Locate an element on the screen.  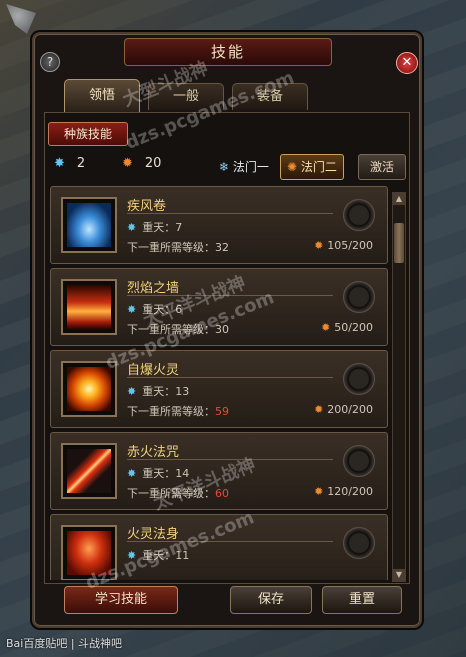
footer-credit: Bai百度贴吧 | 斗战神吧 is located at coordinates (64, 643).